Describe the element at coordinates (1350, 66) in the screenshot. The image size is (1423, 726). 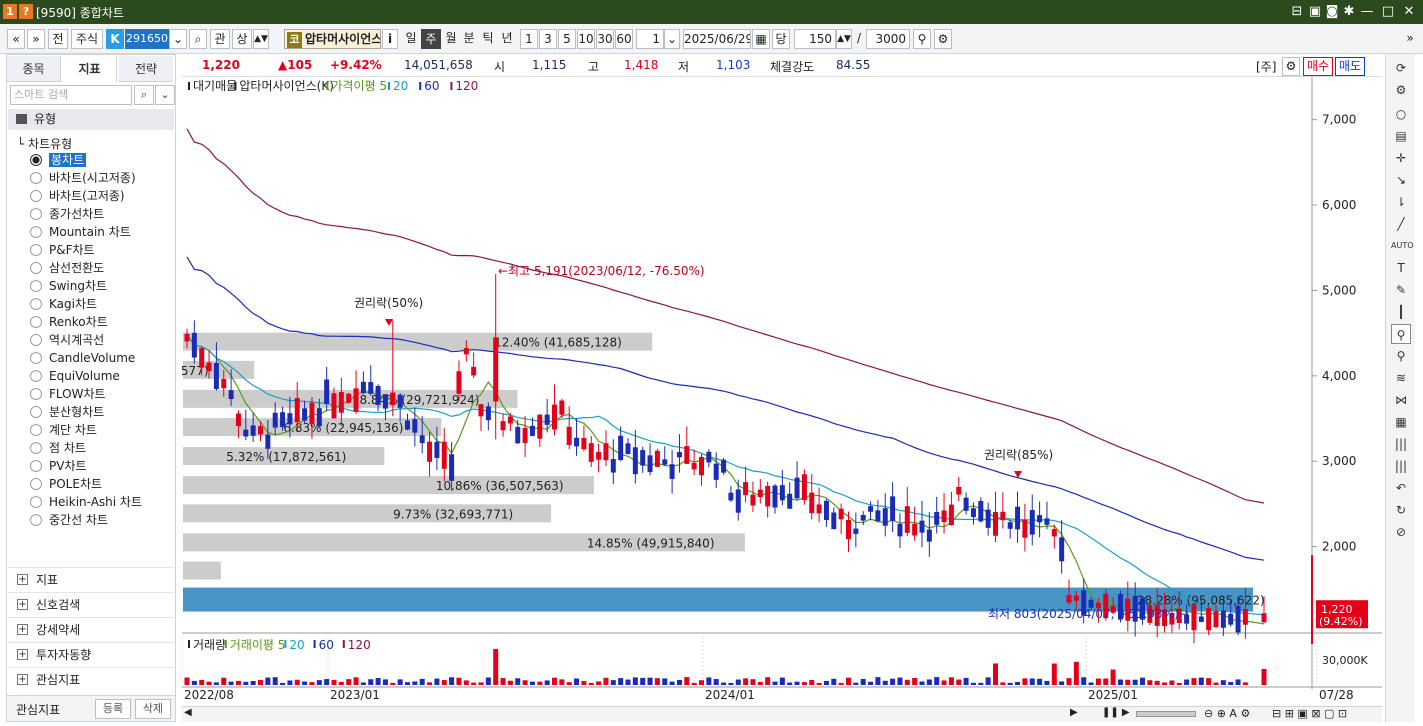
I see `sell-button: 매도` at that location.